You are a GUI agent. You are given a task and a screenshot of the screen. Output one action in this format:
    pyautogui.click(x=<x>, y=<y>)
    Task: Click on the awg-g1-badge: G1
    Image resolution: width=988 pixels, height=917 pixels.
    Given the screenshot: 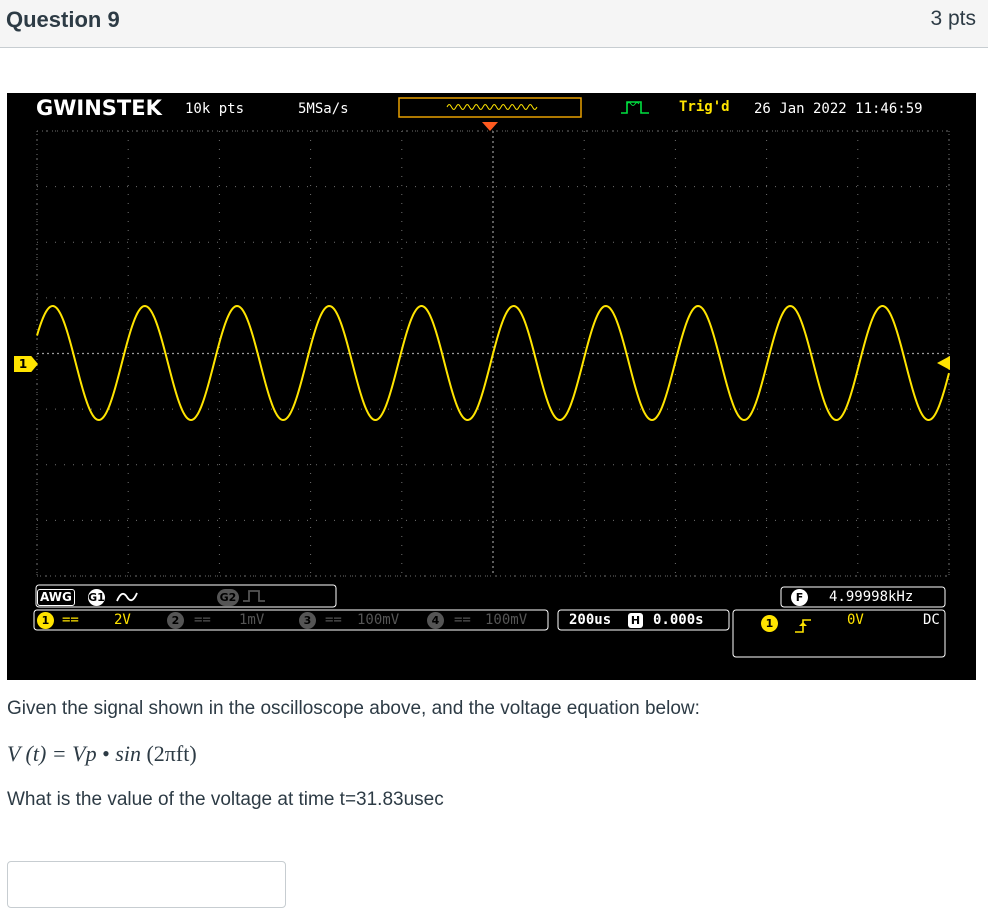 What is the action you would take?
    pyautogui.click(x=96, y=597)
    